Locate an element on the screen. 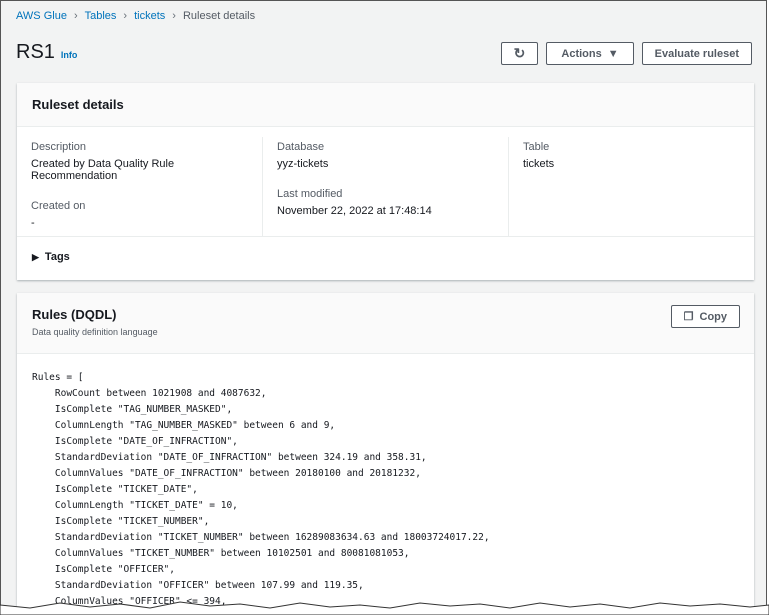 This screenshot has height=615, width=769. actions-button: Actions ▼ is located at coordinates (590, 53).